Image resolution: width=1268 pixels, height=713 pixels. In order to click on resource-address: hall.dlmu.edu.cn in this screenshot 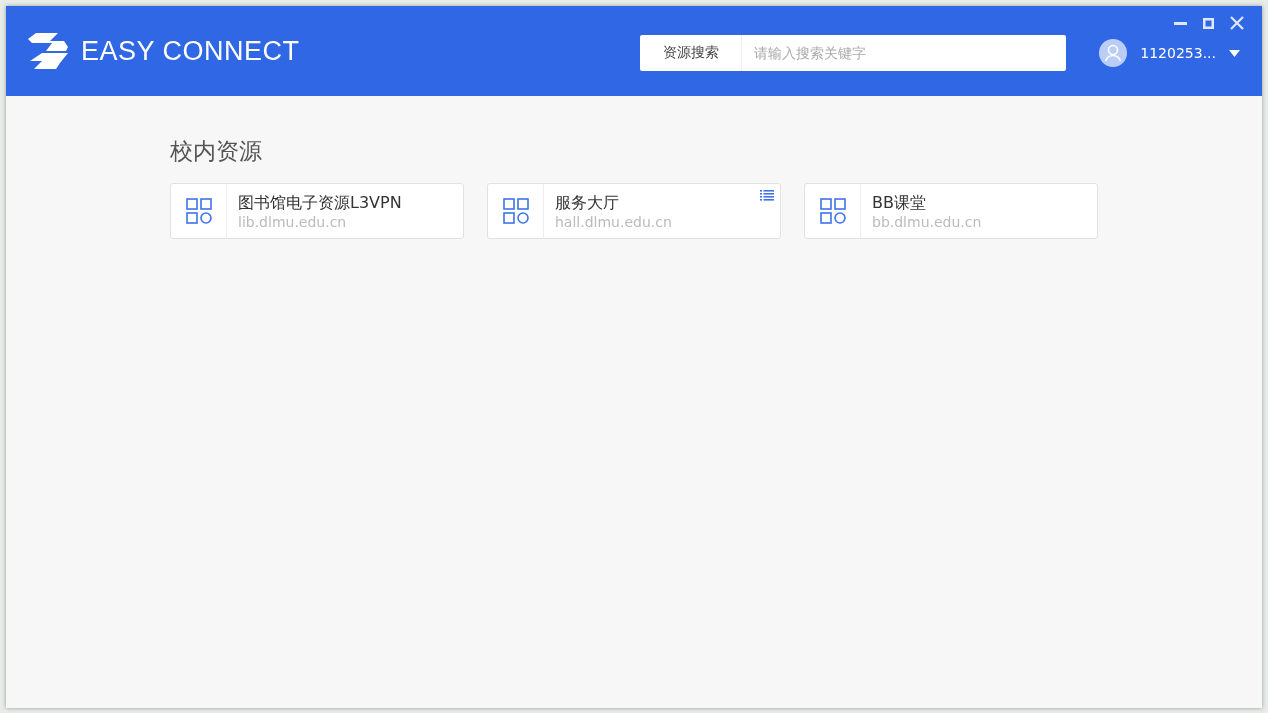, I will do `click(613, 221)`.